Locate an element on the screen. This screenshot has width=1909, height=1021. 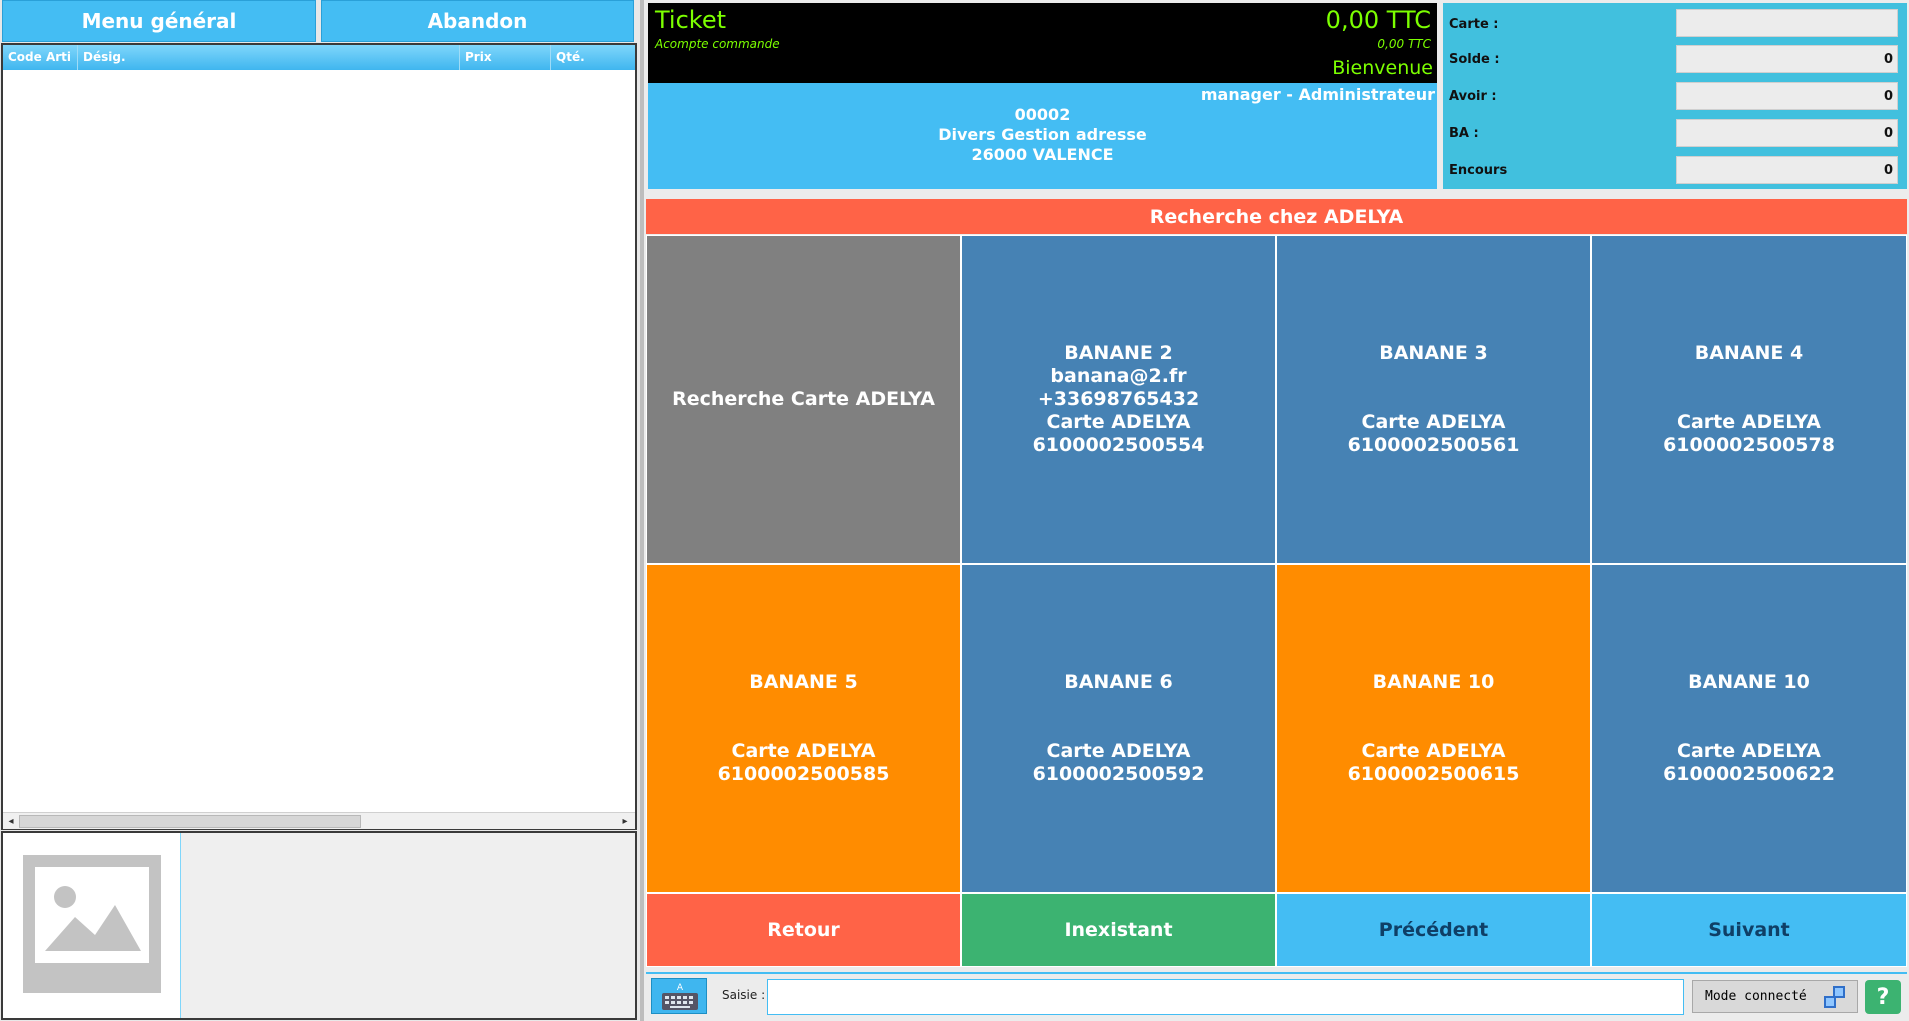
scroll-right-icon: ▸ is located at coordinates (625, 821).